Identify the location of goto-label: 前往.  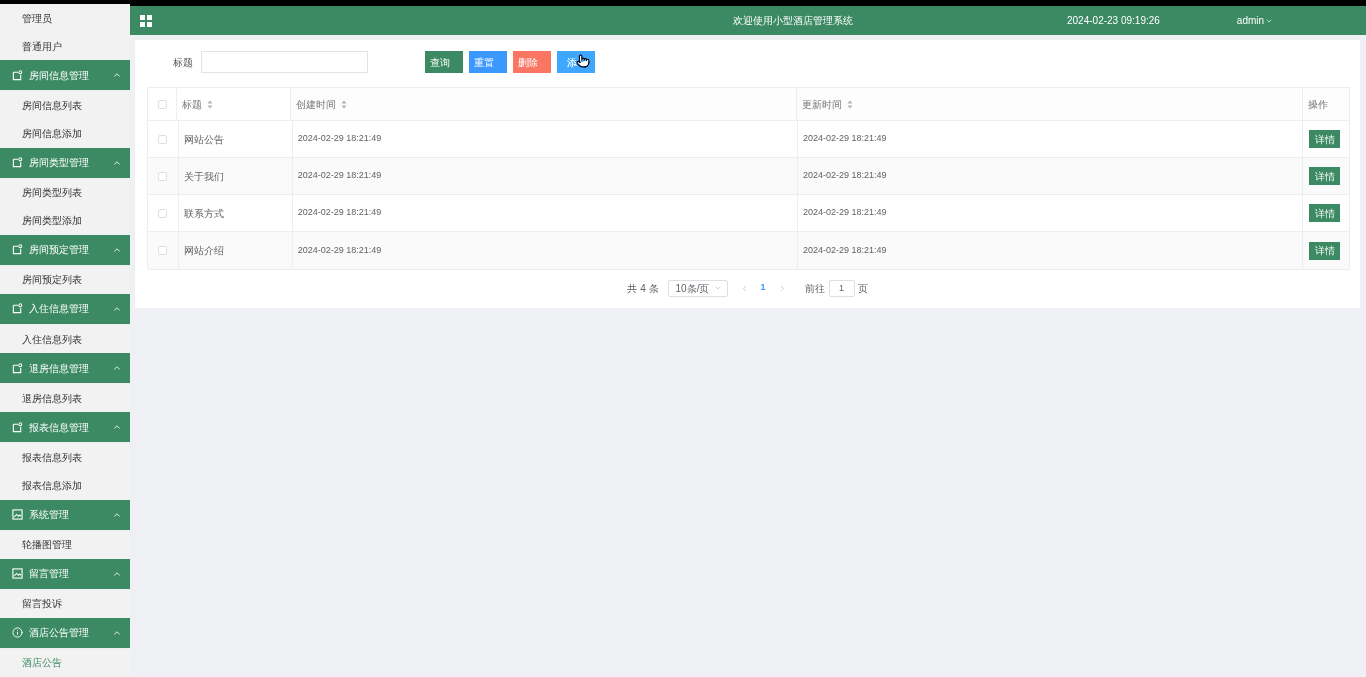
(814, 288).